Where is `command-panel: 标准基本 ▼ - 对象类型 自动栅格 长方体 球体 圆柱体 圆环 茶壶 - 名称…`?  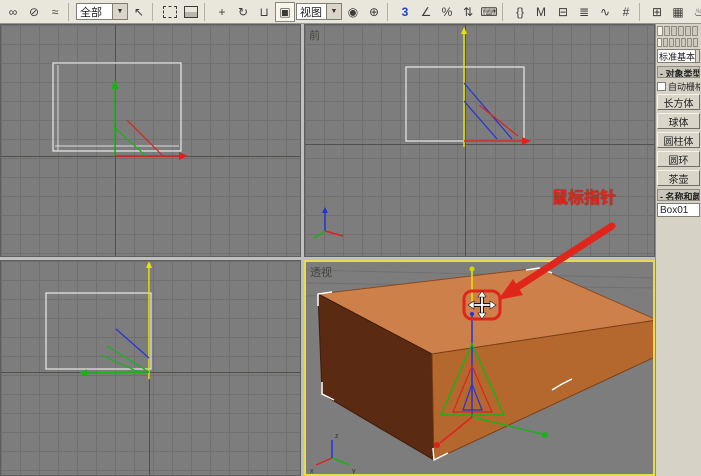
command-panel: 标准基本 ▼ - 对象类型 自动栅格 长方体 球体 圆柱体 圆环 茶壶 - 名称… is located at coordinates (678, 250).